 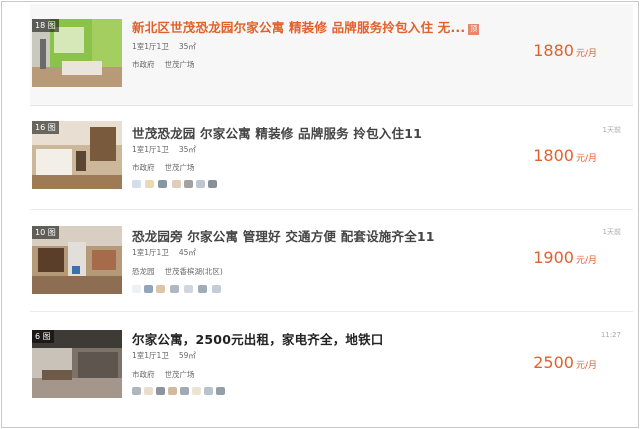 What do you see at coordinates (565, 50) in the screenshot?
I see `listing-price: 1880 元/月` at bounding box center [565, 50].